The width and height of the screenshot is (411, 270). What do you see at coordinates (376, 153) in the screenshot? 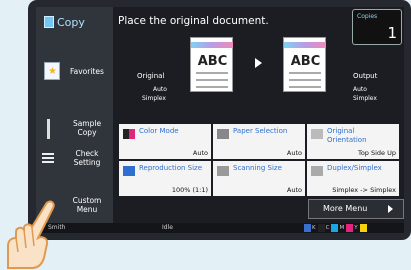
I see `setting-value: Top Side Up` at bounding box center [376, 153].